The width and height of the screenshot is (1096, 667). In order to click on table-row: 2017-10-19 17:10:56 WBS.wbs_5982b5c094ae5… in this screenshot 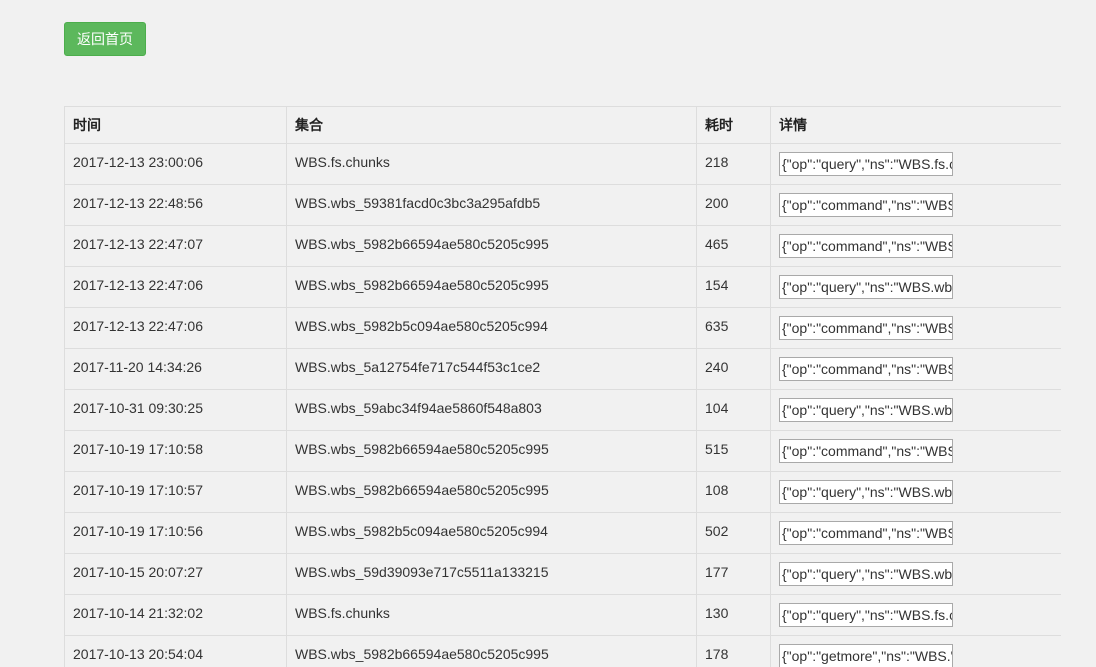, I will do `click(562, 533)`.